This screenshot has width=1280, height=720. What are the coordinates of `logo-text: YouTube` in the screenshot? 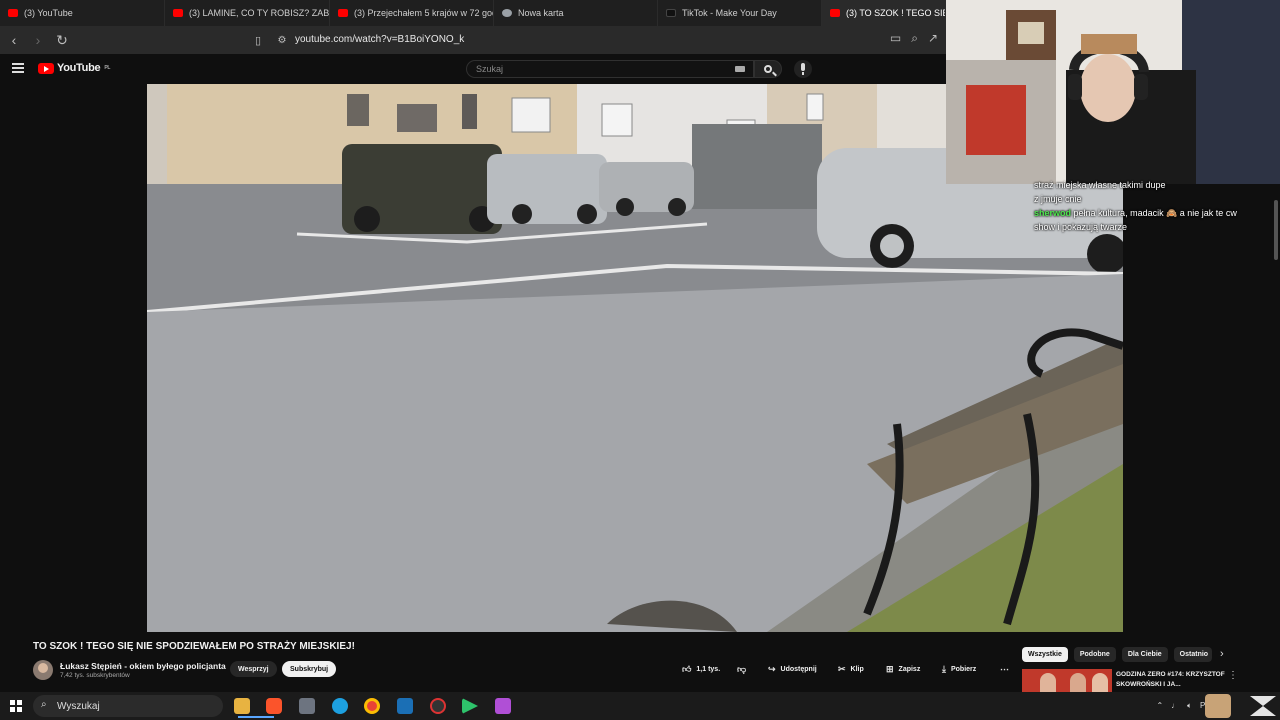 It's located at (79, 68).